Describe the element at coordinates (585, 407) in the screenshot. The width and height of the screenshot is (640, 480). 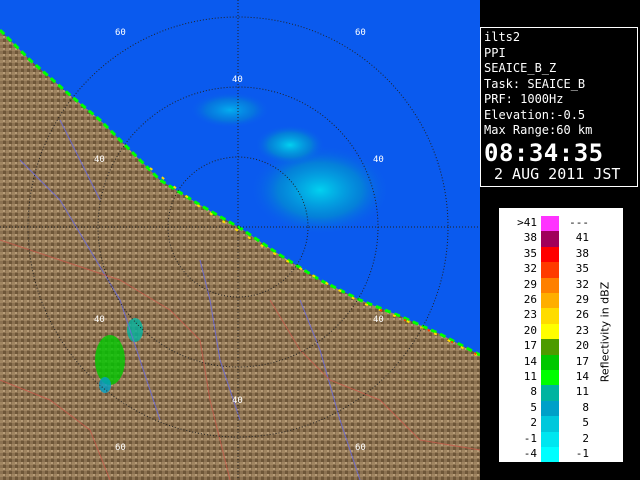
I see `legend-upper-bound: 8` at that location.